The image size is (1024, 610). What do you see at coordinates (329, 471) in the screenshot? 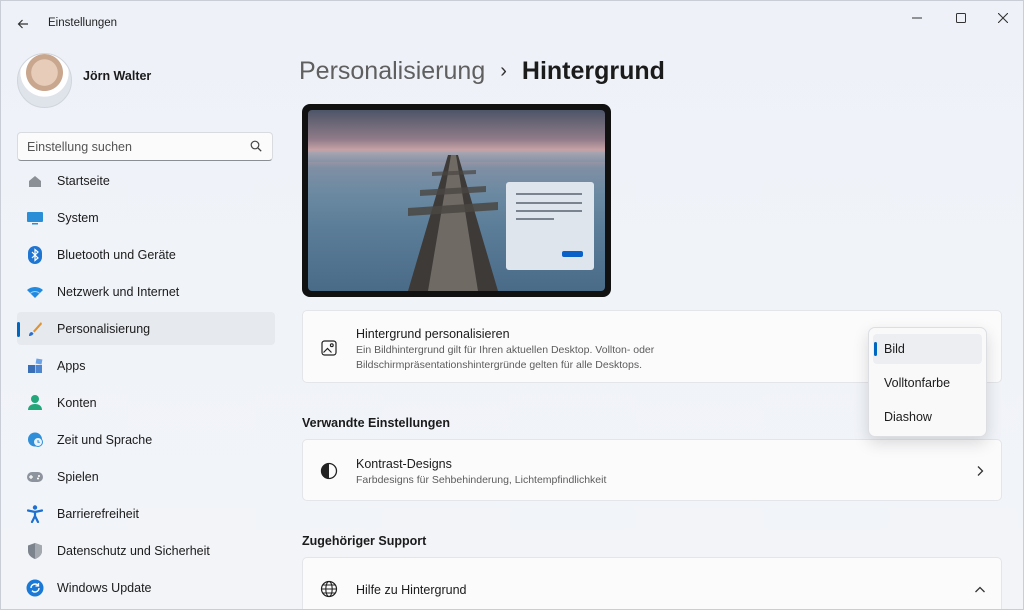
I see `contrast-icon` at bounding box center [329, 471].